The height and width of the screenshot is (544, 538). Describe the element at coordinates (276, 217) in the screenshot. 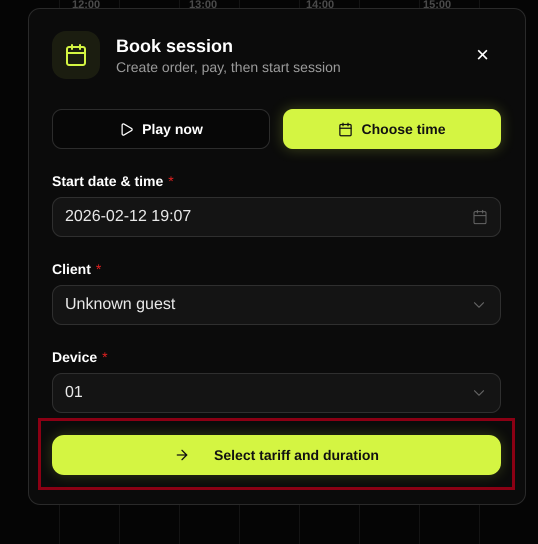

I see `date-field: 2026-02-12 19:07` at that location.